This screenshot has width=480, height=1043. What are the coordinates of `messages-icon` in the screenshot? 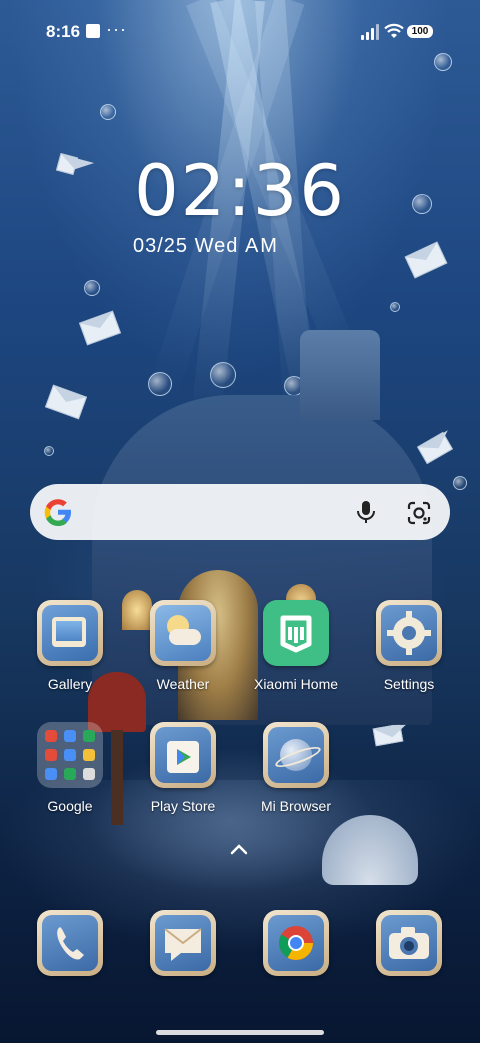 It's located at (183, 943).